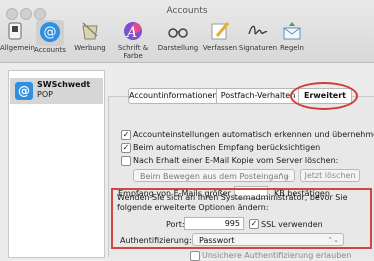 Image resolution: width=374 pixels, height=261 pixels. What do you see at coordinates (258, 30) in the screenshot?
I see `signature-icon` at bounding box center [258, 30].